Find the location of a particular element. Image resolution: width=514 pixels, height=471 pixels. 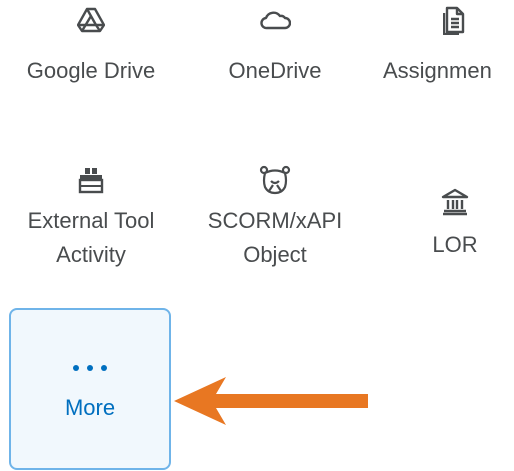

assignment-tile: Assignmen is located at coordinates (442, 44).